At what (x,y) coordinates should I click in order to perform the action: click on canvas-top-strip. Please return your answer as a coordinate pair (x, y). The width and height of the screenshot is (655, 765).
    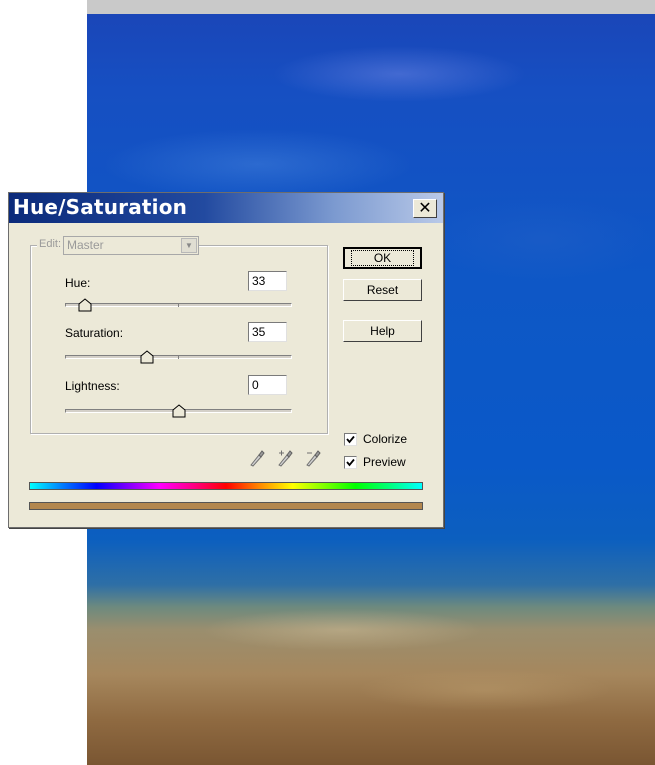
    Looking at the image, I should click on (371, 7).